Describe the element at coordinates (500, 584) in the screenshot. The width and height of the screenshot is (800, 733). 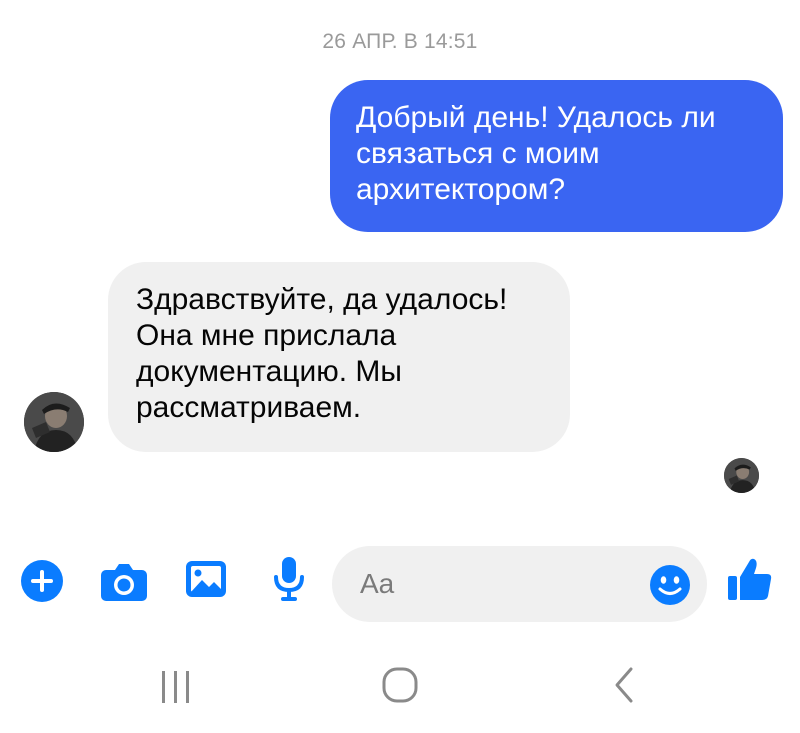
I see `message-input` at that location.